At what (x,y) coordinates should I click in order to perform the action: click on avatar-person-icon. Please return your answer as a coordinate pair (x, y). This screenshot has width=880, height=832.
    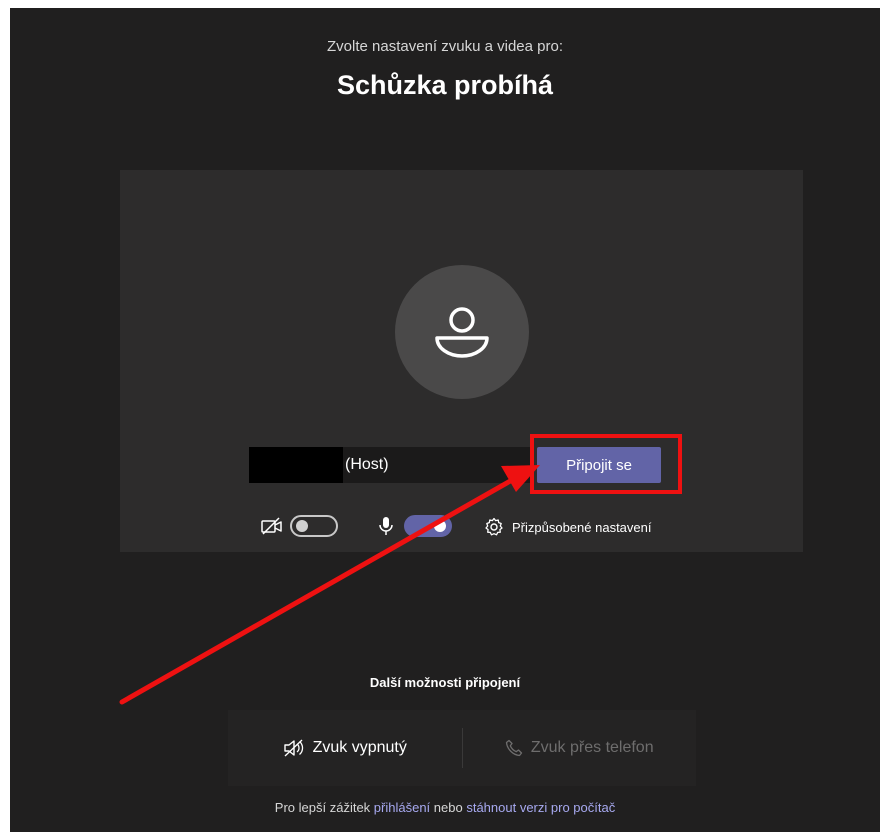
    Looking at the image, I should click on (462, 332).